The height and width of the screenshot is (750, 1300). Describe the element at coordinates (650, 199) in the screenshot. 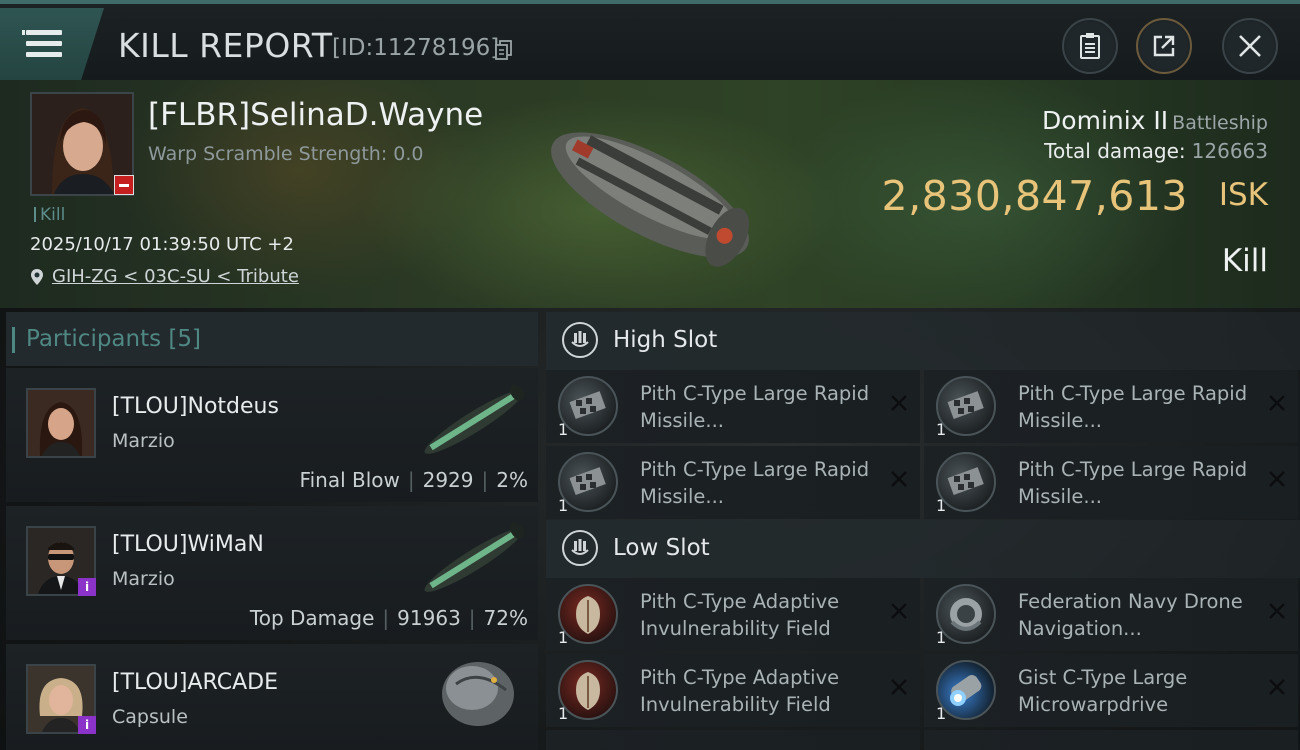

I see `victim-ship-image` at that location.